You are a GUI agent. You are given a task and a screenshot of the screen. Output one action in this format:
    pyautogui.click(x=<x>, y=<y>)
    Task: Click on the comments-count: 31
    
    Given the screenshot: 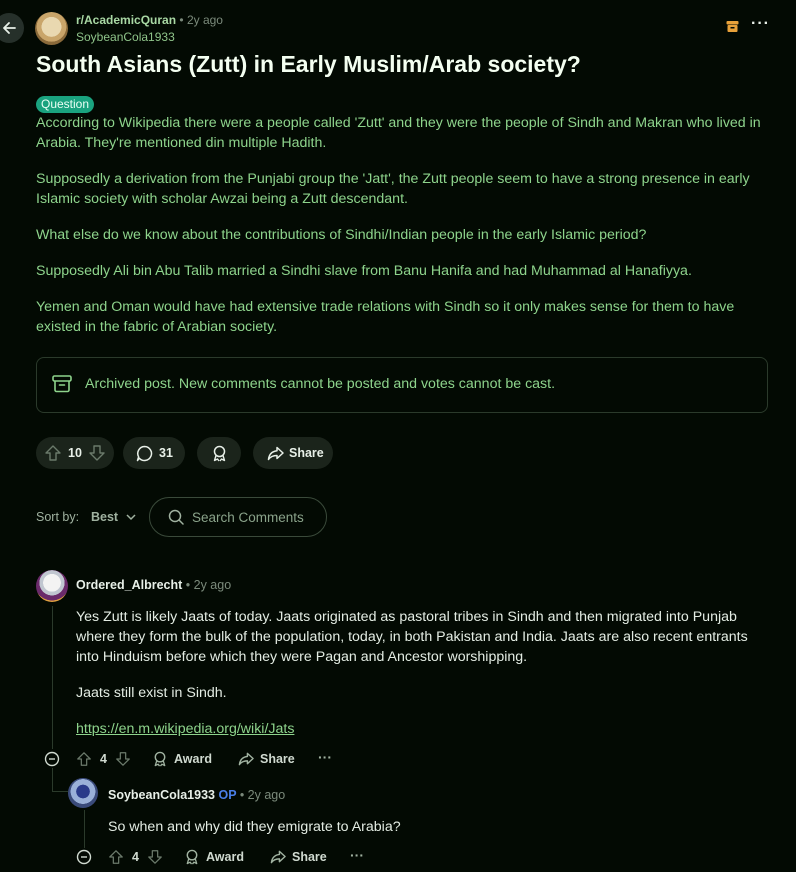 What is the action you would take?
    pyautogui.click(x=166, y=453)
    